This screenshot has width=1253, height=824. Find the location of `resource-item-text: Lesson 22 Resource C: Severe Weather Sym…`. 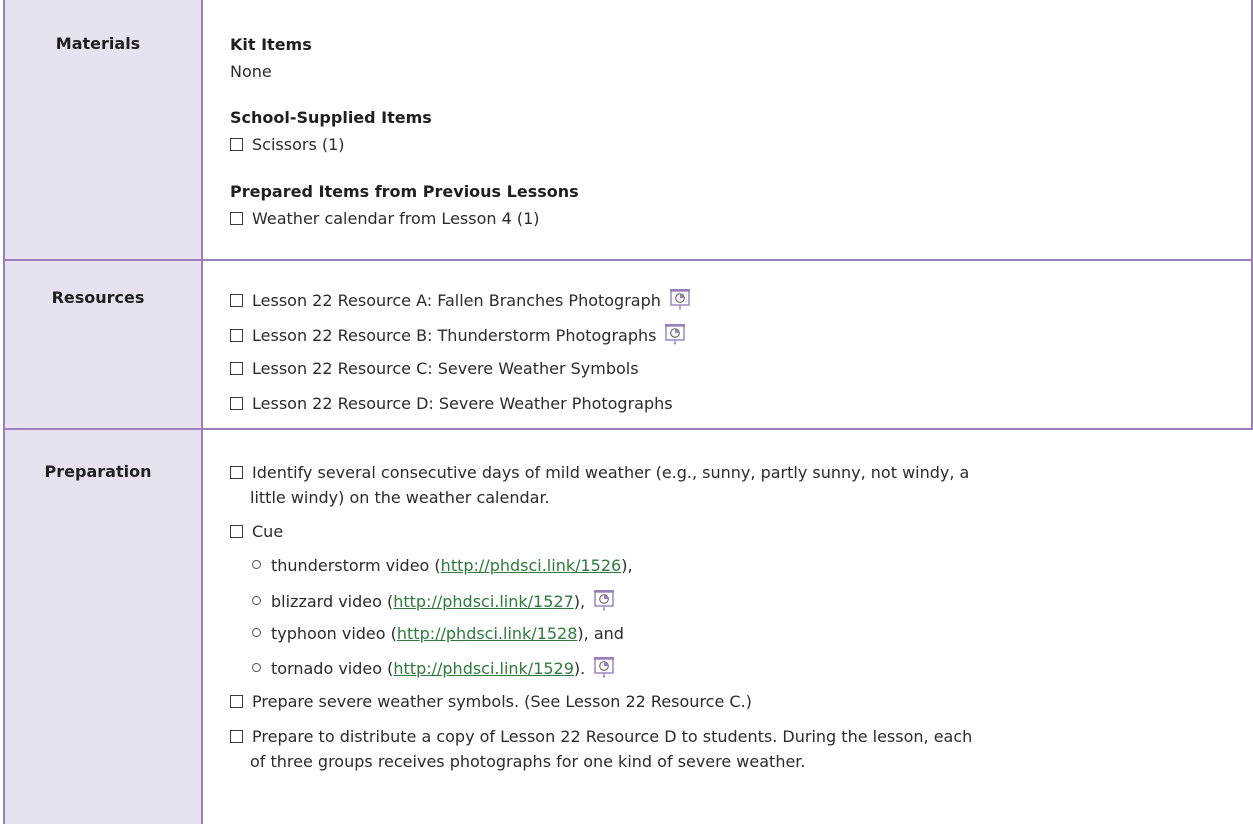

resource-item-text: Lesson 22 Resource C: Severe Weather Sym… is located at coordinates (445, 368).